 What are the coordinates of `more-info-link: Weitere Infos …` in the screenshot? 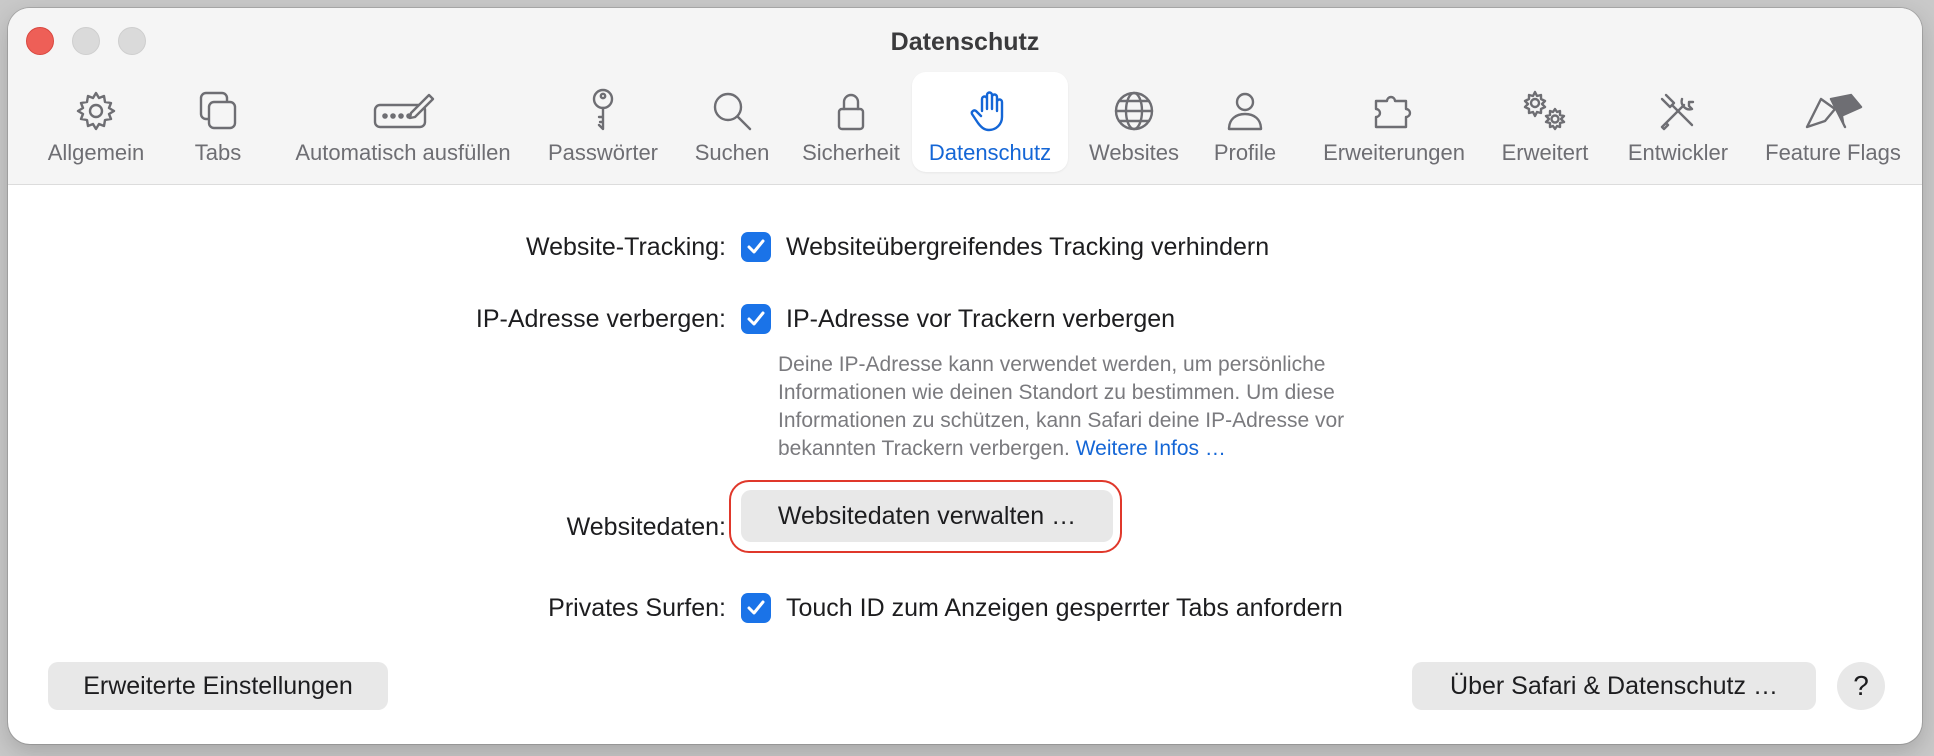 It's located at (1151, 448).